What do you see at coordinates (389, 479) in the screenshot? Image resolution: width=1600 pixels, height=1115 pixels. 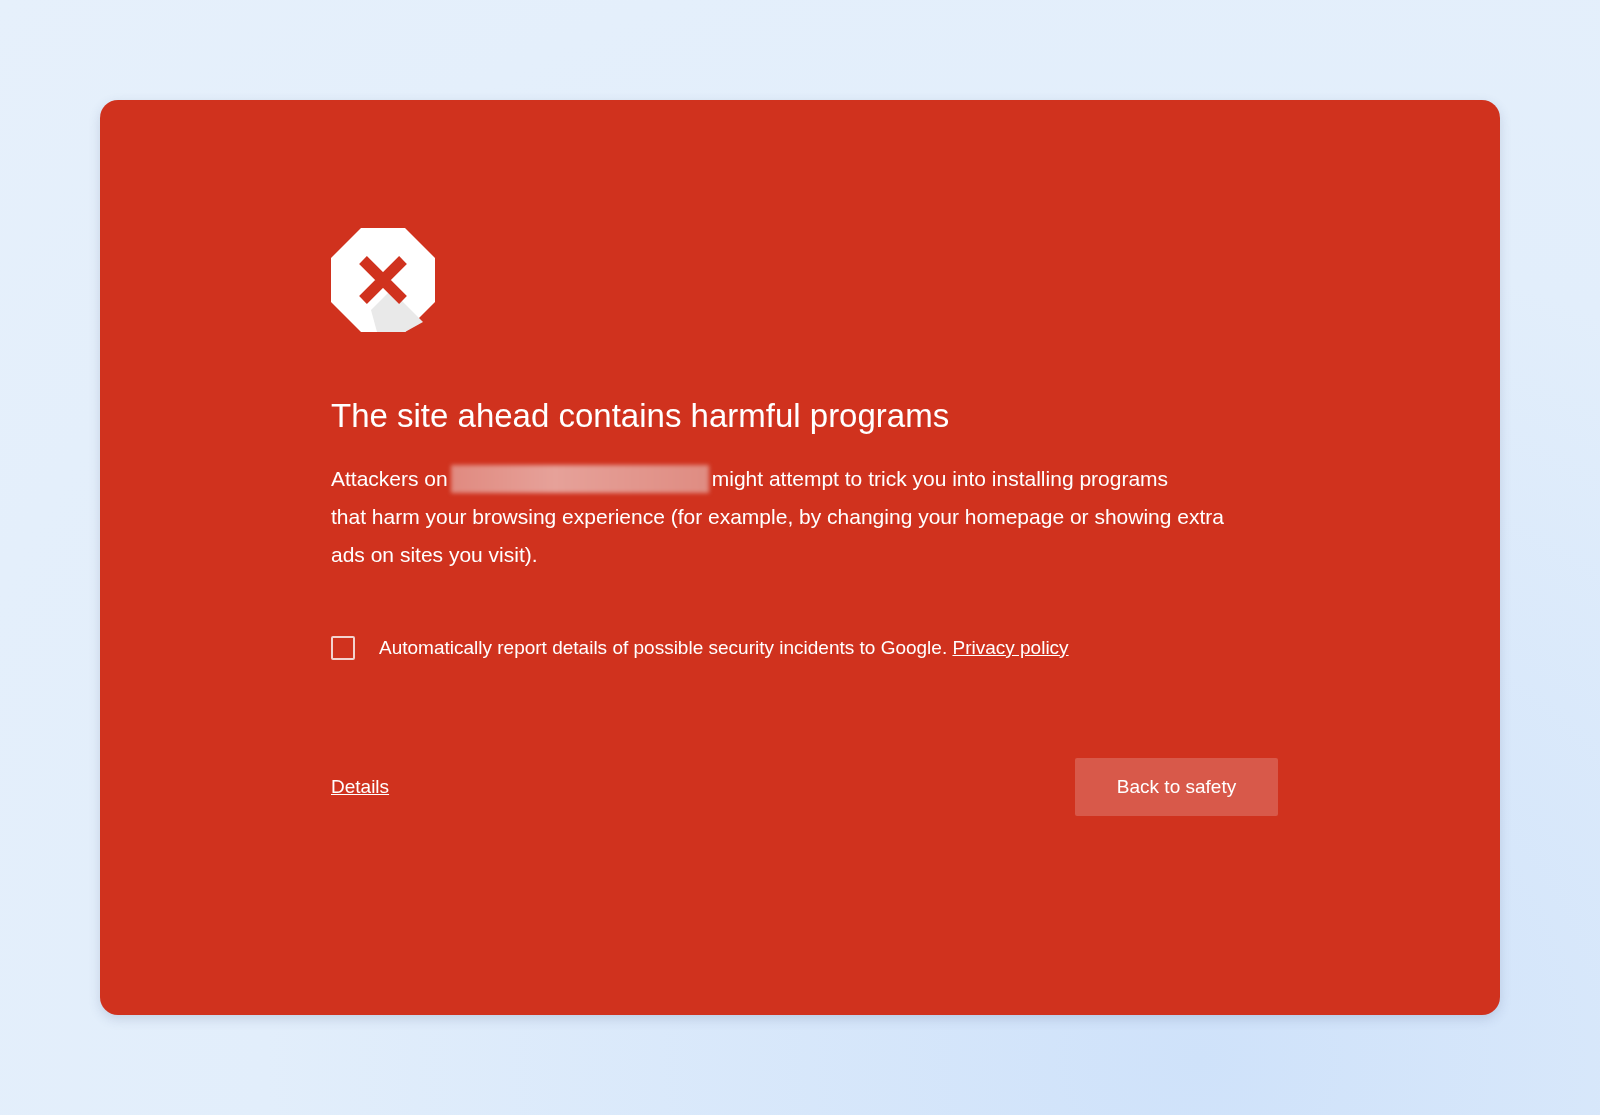 I see `body-text: Attackers on` at bounding box center [389, 479].